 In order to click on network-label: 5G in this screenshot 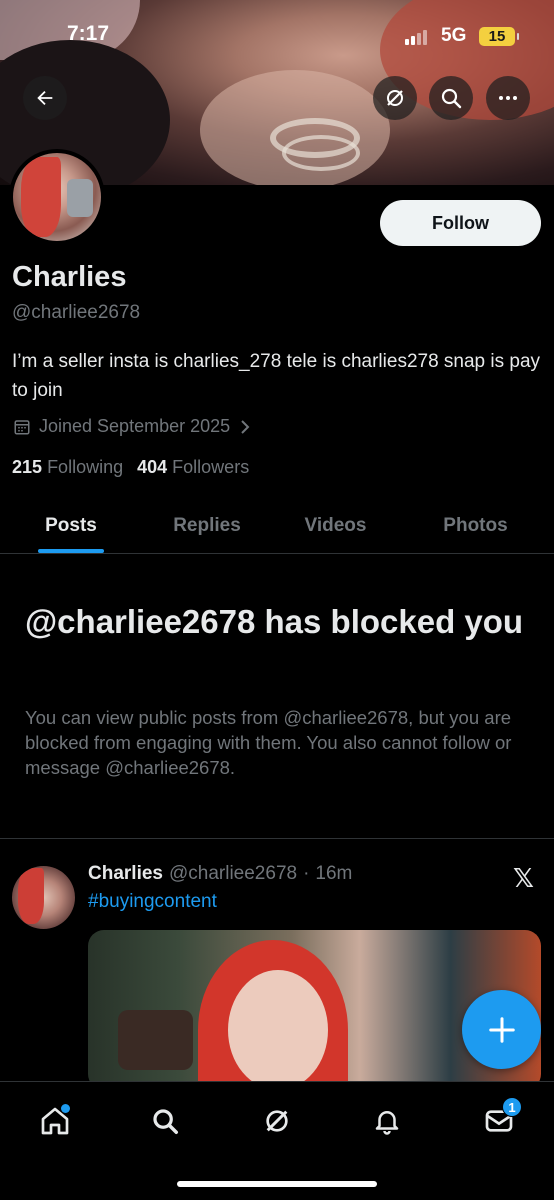, I will do `click(454, 35)`.